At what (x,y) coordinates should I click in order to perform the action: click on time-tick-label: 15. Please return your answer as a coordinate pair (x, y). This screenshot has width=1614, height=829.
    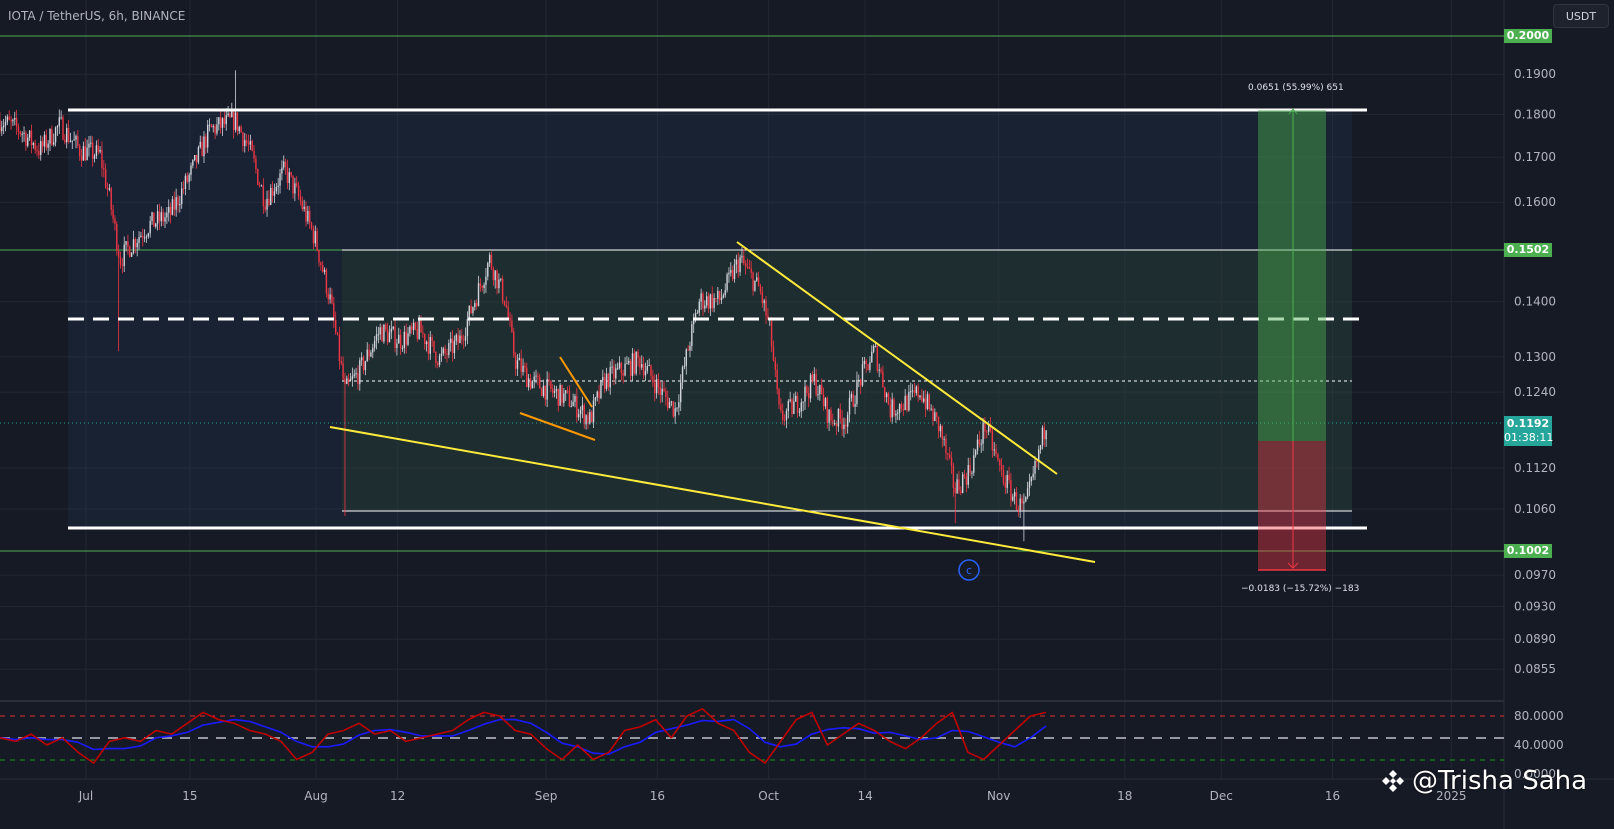
    Looking at the image, I should click on (189, 796).